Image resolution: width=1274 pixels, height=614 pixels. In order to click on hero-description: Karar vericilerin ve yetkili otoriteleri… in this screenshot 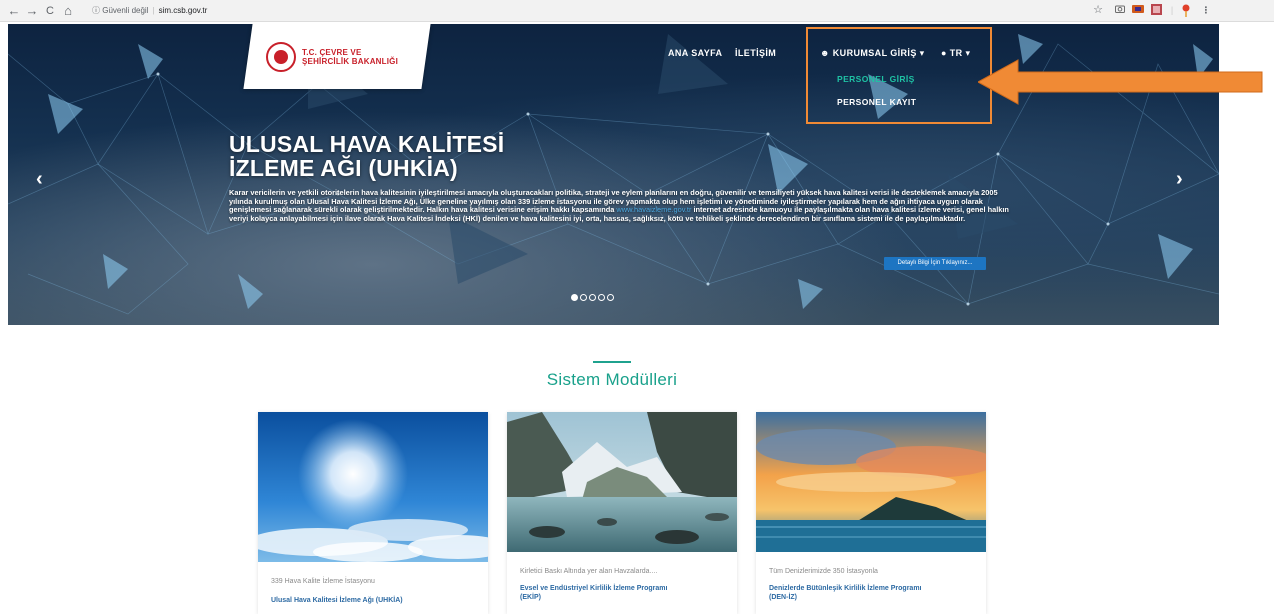, I will do `click(624, 206)`.